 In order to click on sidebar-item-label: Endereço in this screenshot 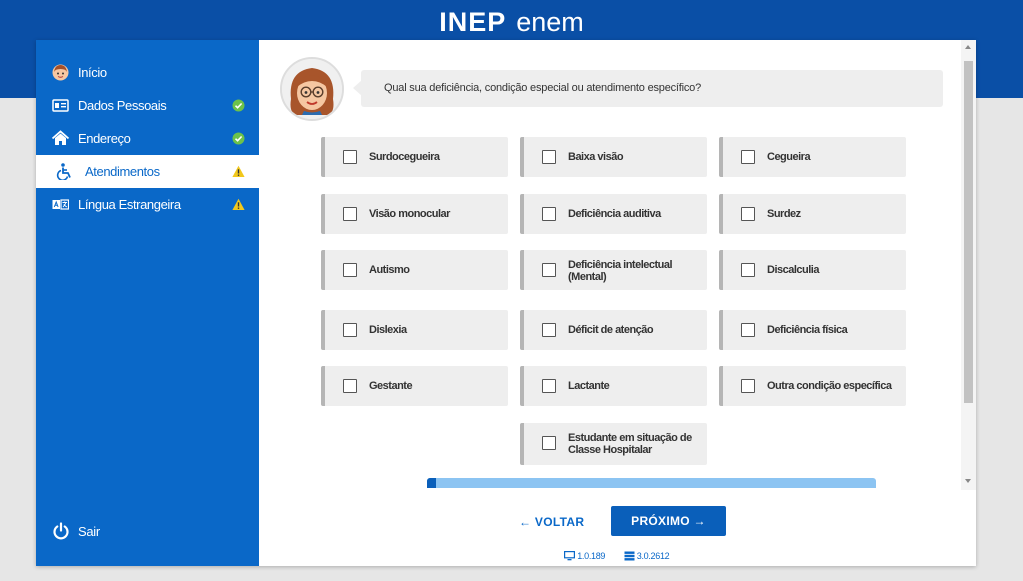, I will do `click(104, 138)`.